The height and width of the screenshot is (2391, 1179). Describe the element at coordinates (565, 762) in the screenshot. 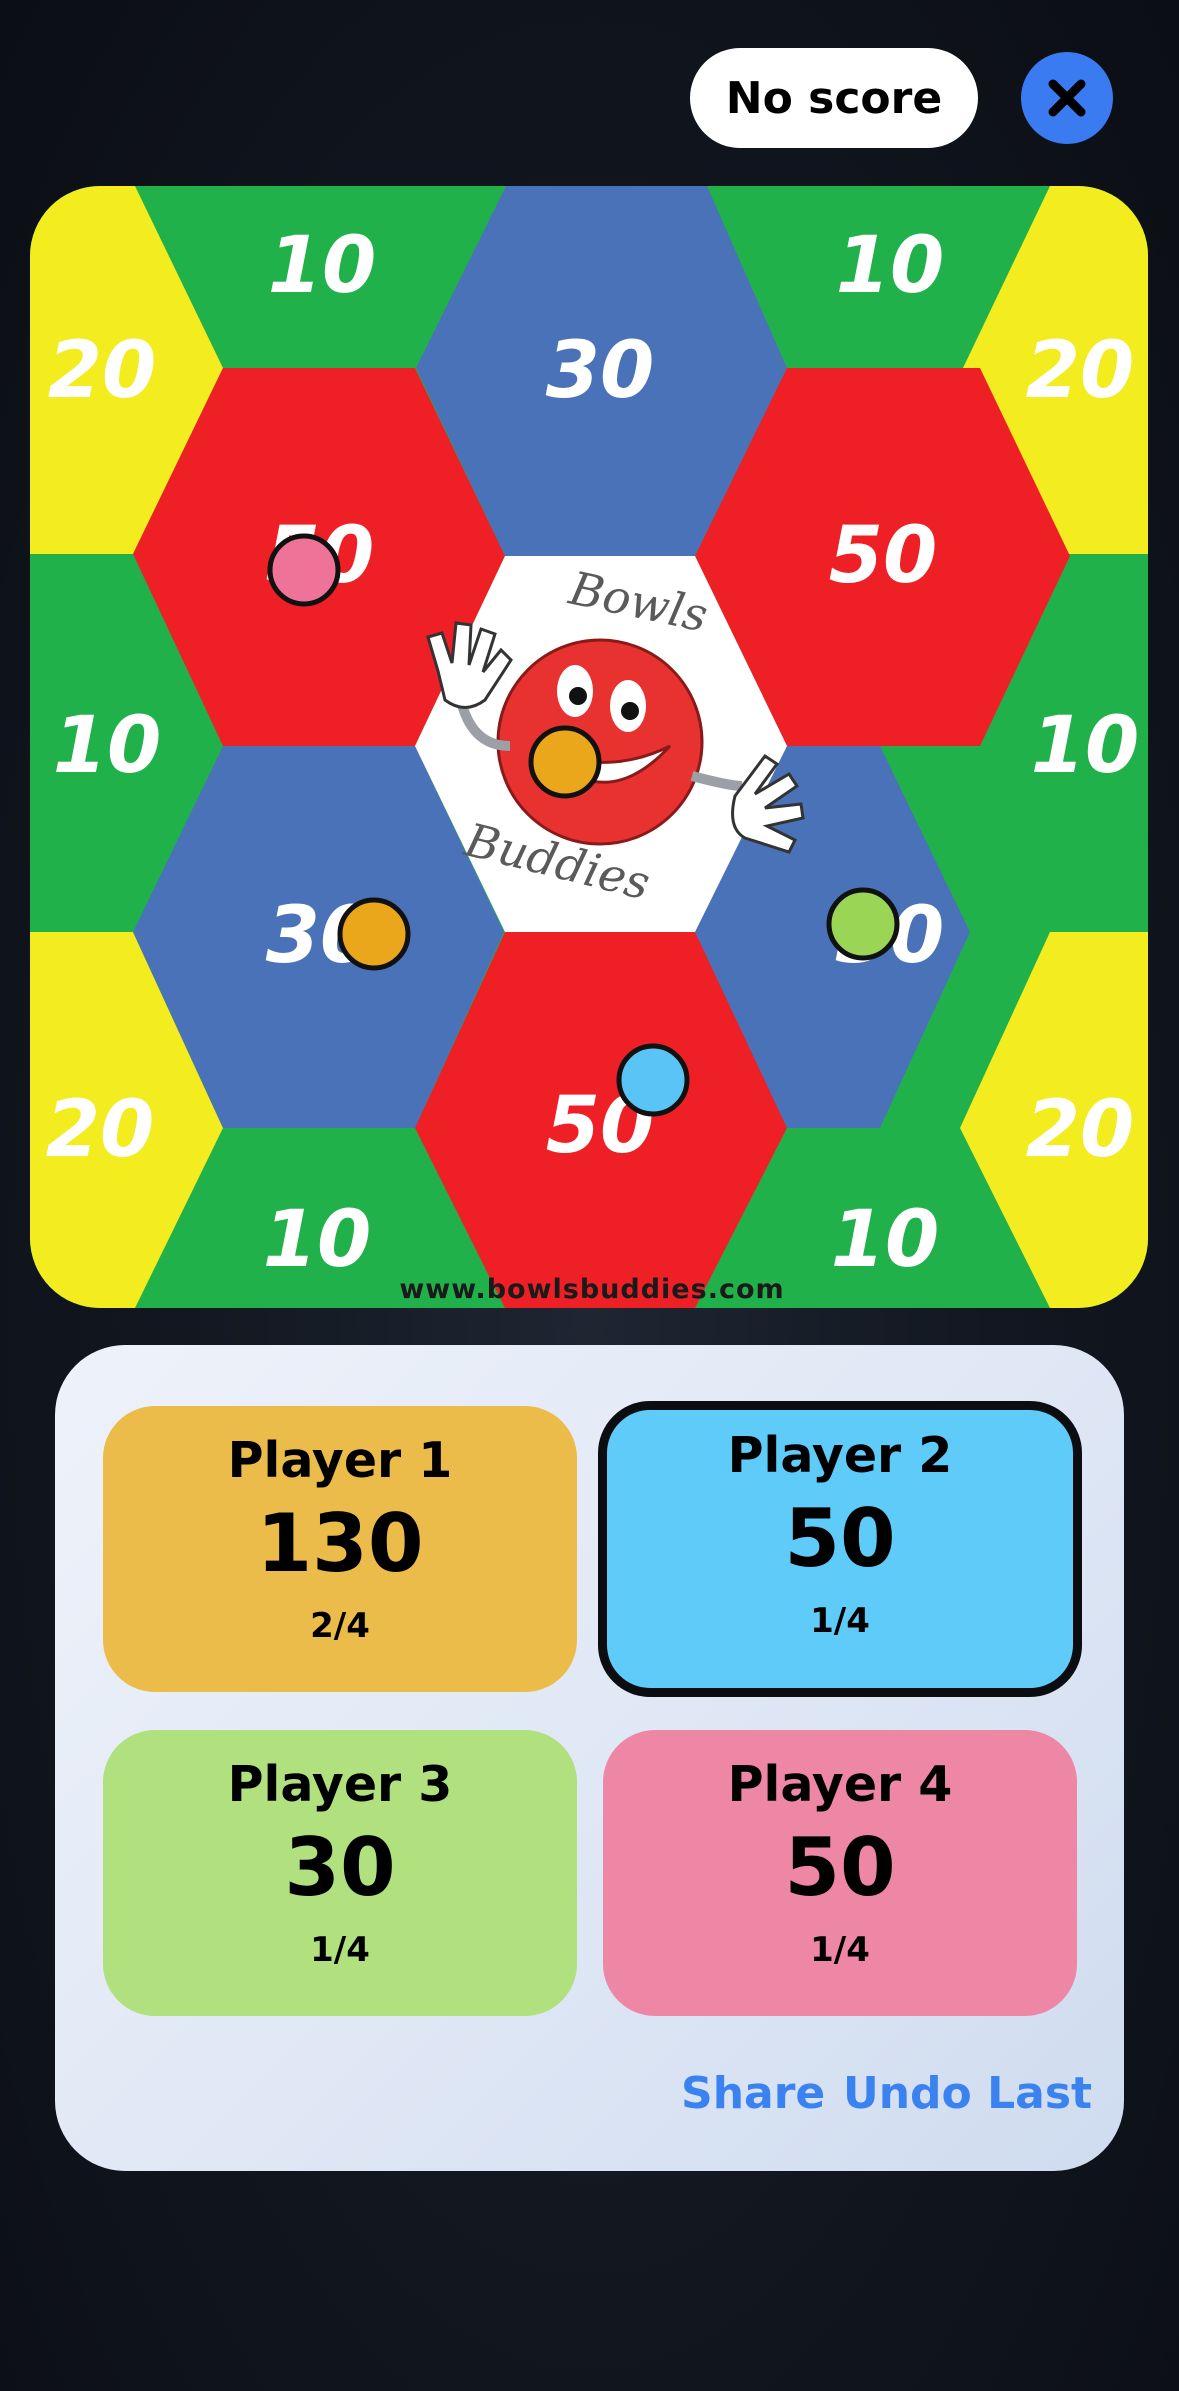

I see `bowl-marker-player1-centre` at that location.